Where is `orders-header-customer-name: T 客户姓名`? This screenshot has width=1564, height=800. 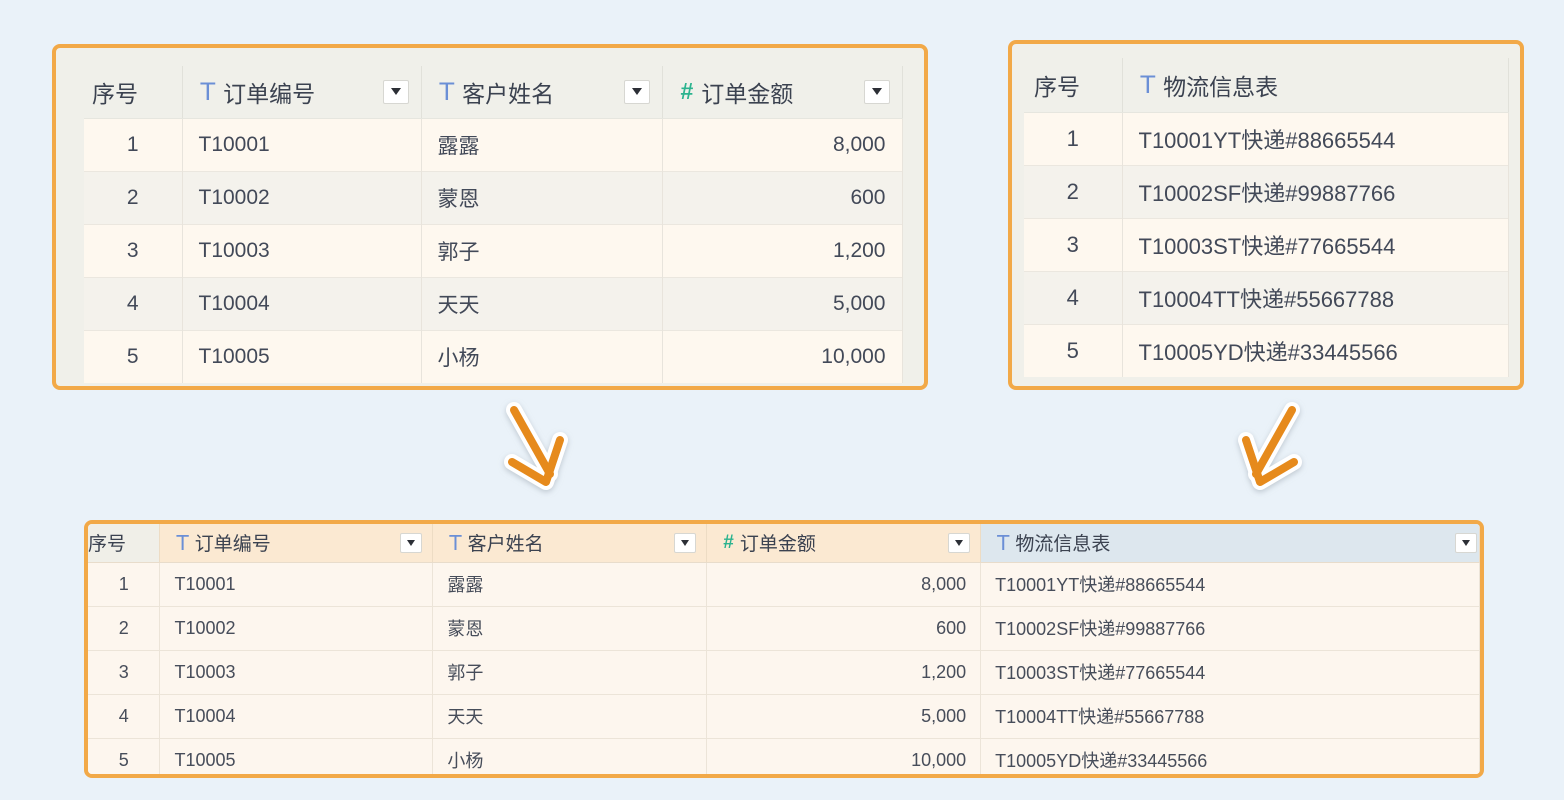 orders-header-customer-name: T 客户姓名 is located at coordinates (542, 92).